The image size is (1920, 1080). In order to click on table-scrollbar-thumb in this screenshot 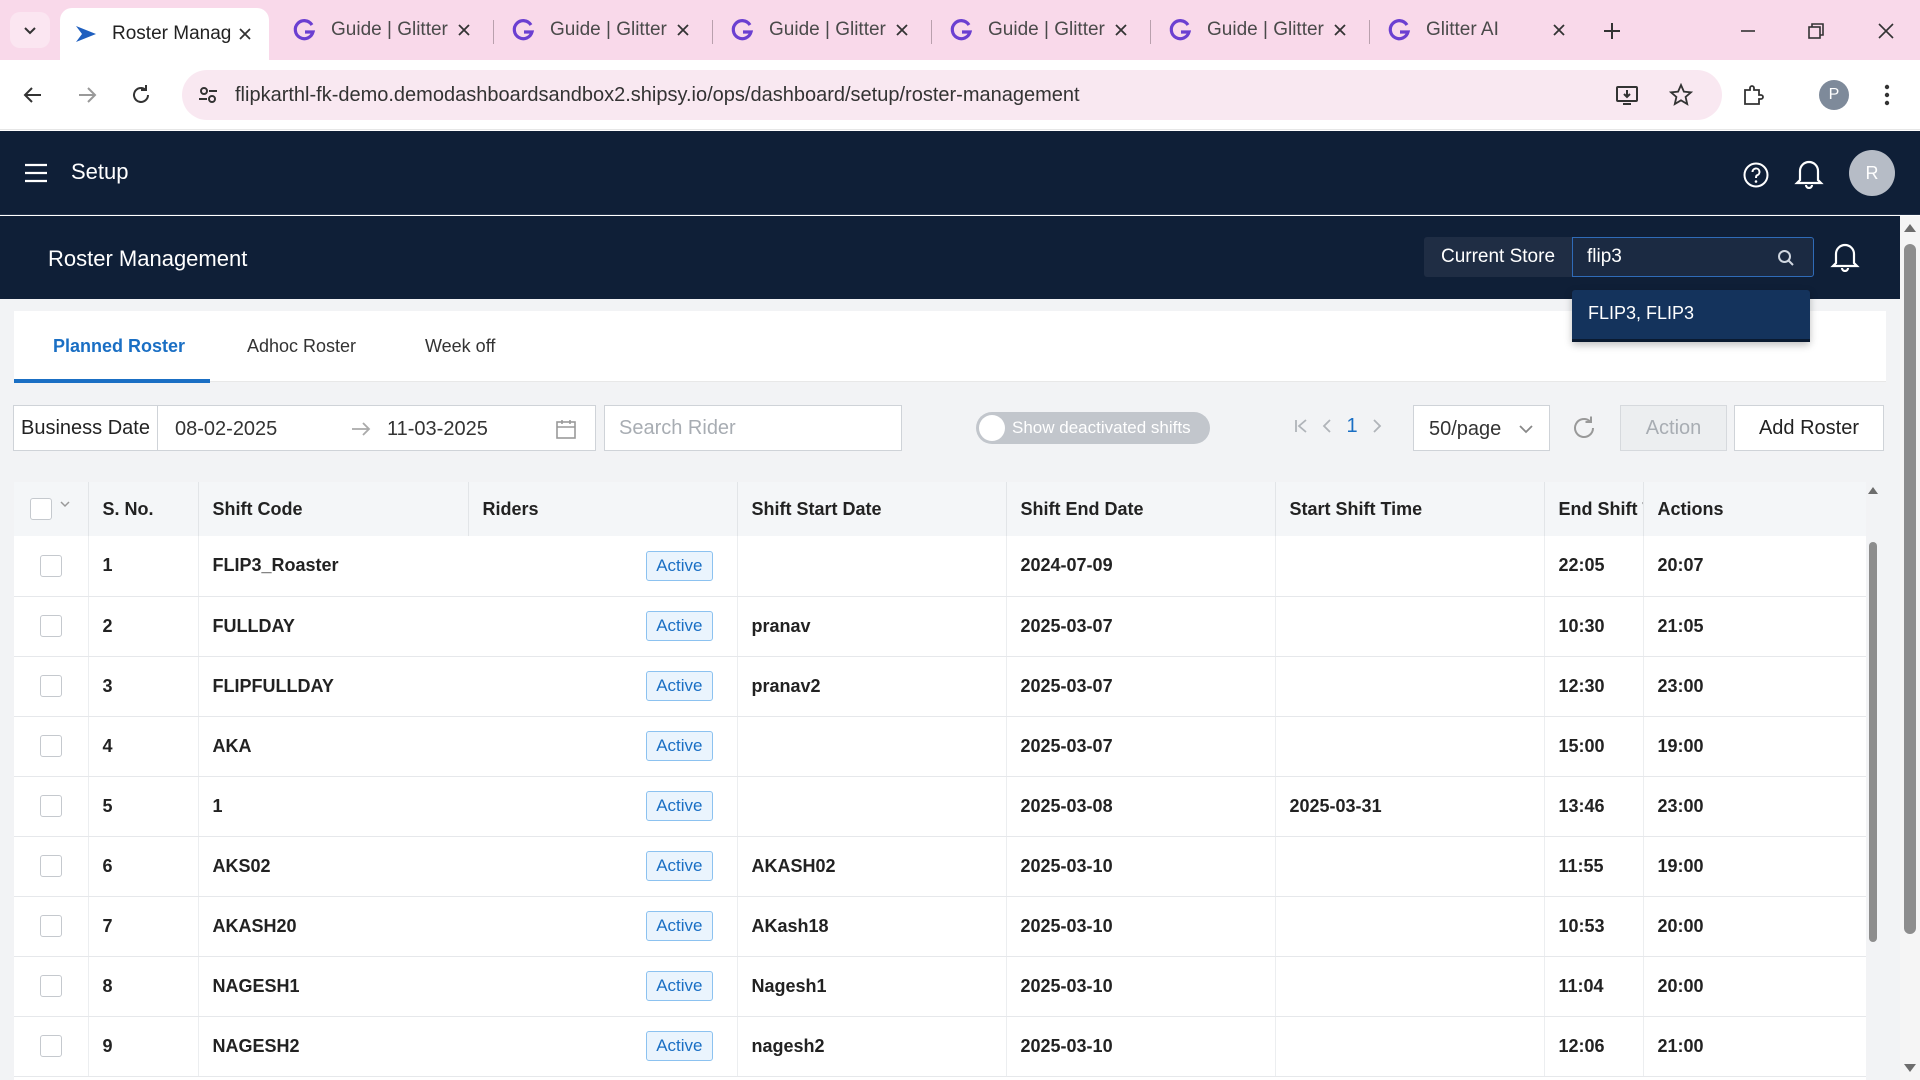, I will do `click(1873, 742)`.